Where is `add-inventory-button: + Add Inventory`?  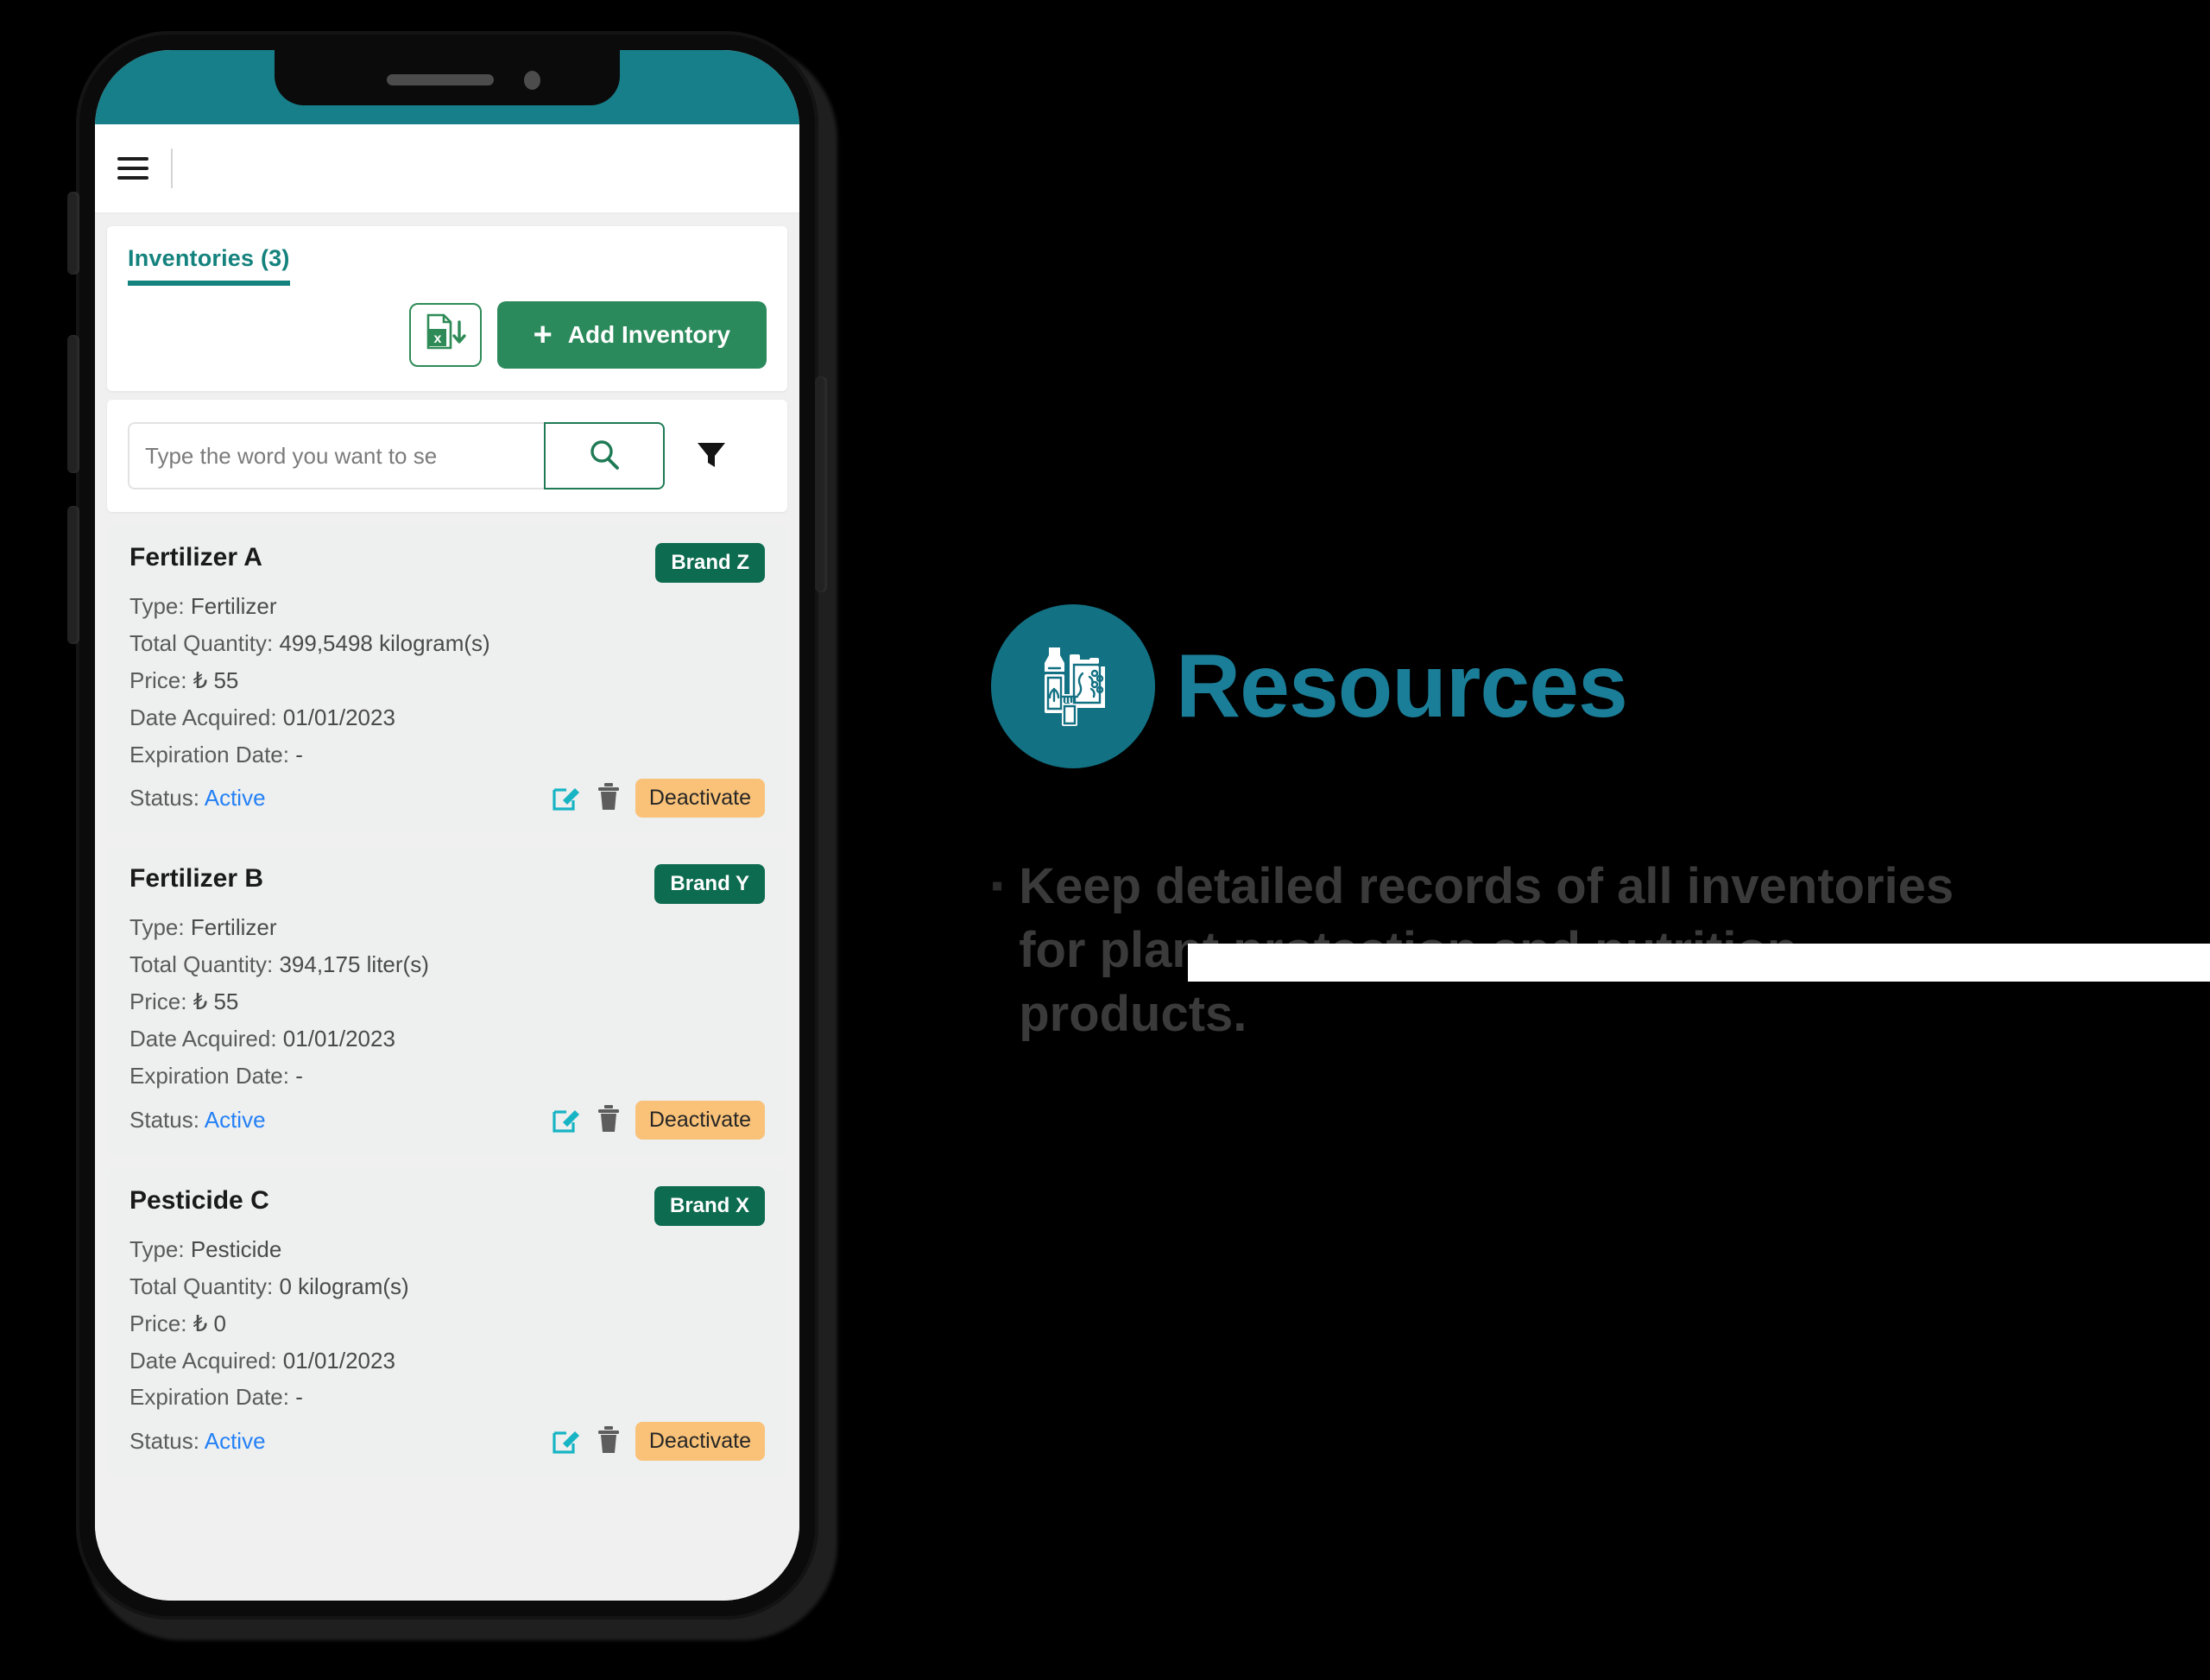
add-inventory-button: + Add Inventory is located at coordinates (631, 335).